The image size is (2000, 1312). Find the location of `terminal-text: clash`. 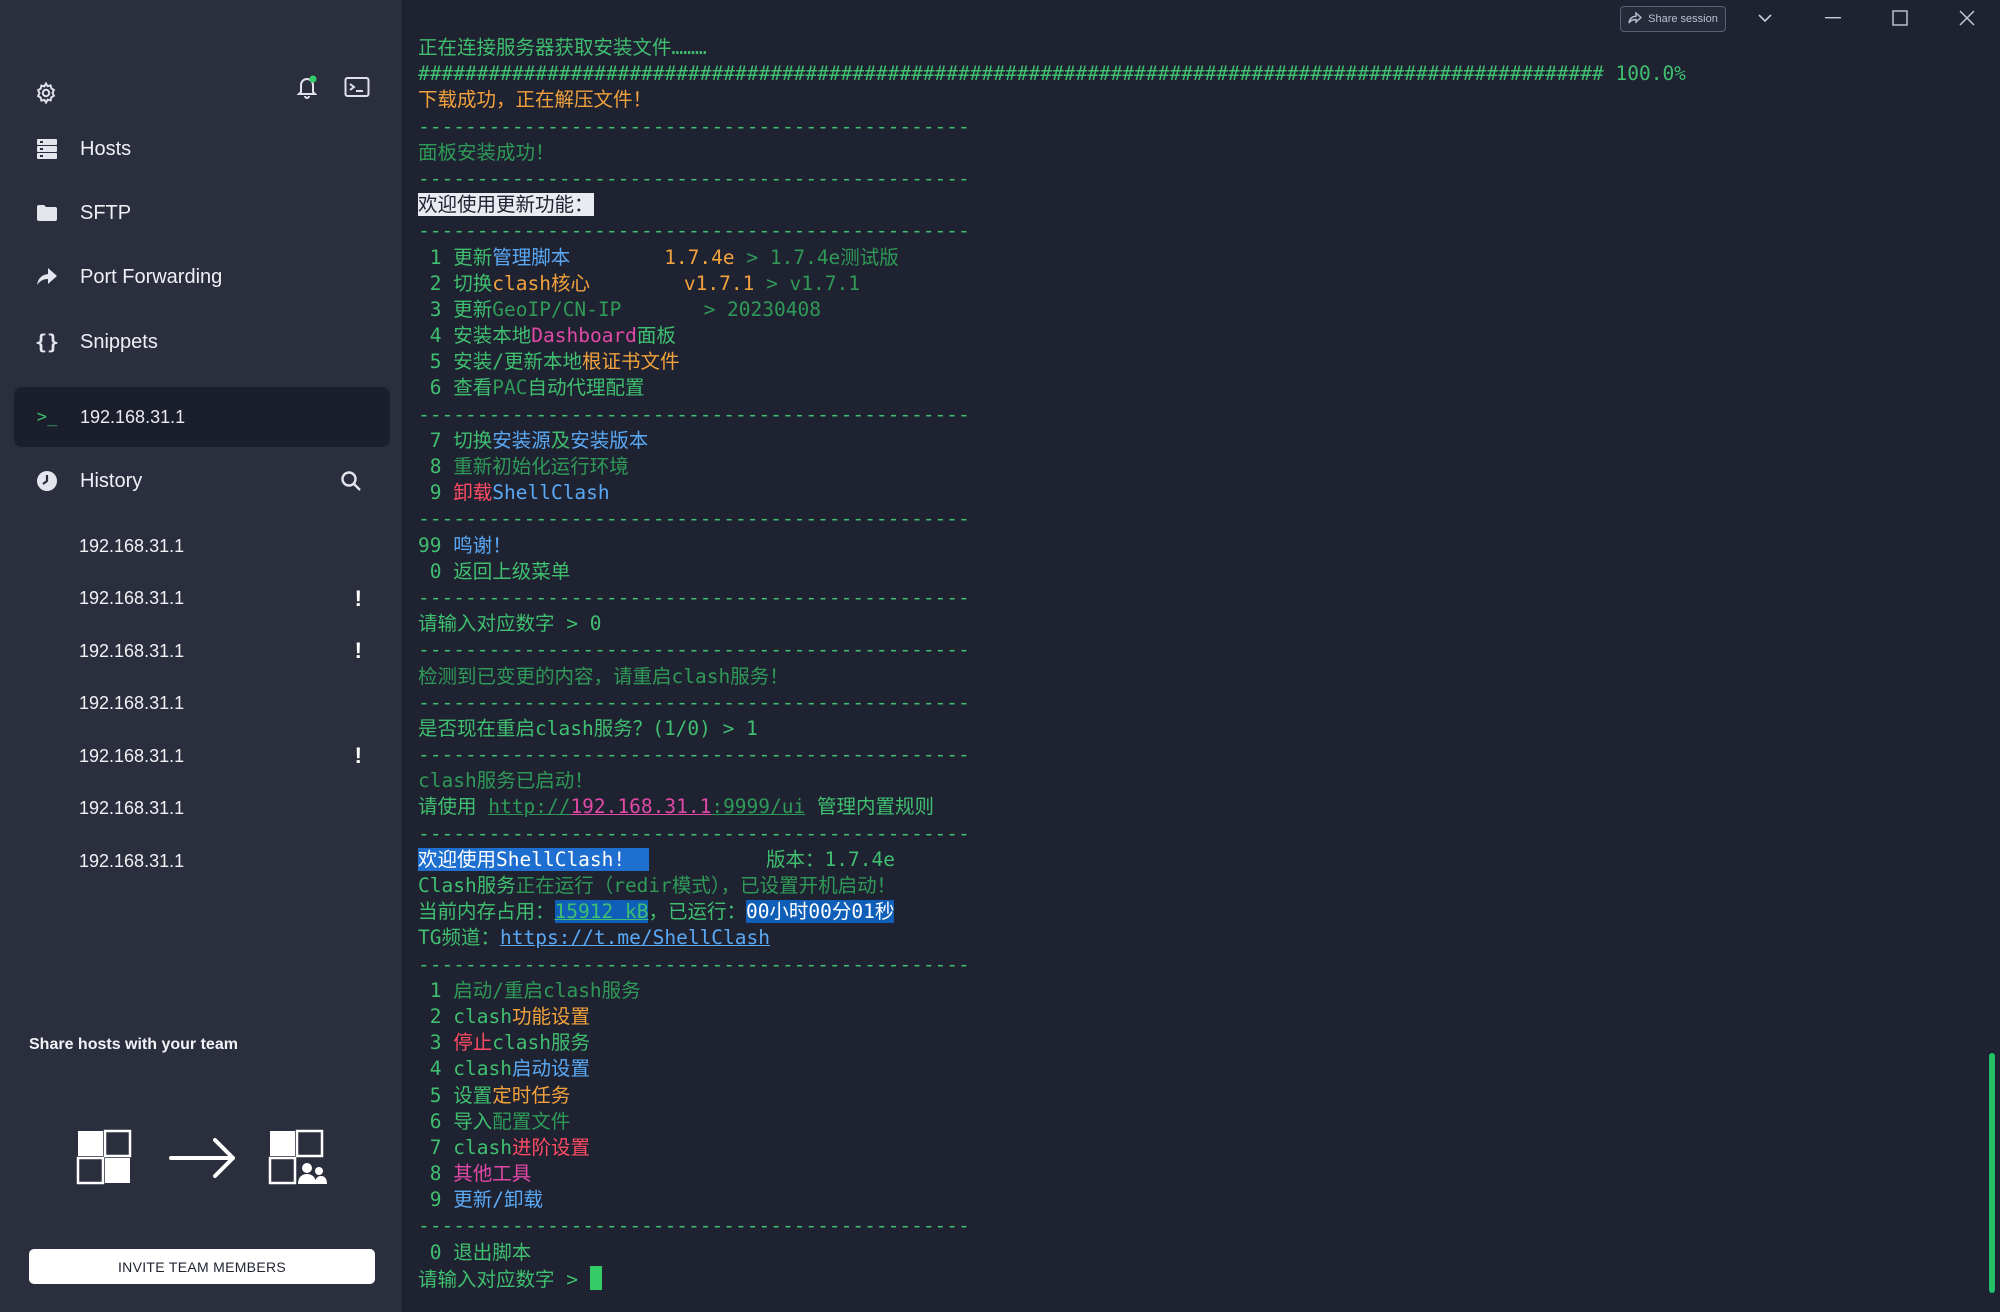

terminal-text: clash is located at coordinates (482, 1016).